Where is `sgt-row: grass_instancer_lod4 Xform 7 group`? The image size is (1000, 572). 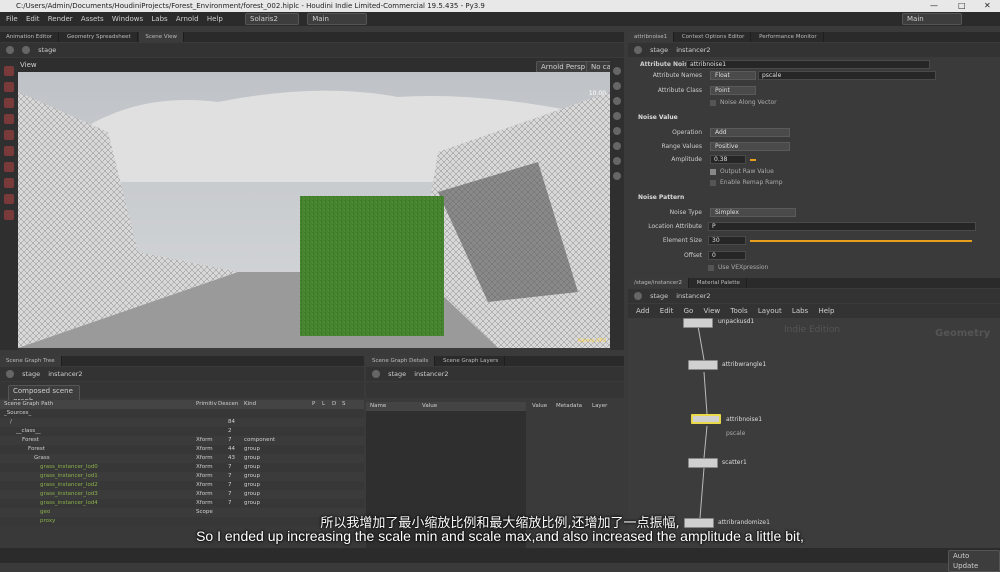 sgt-row: grass_instancer_lod4 Xform 7 group is located at coordinates (182, 503).